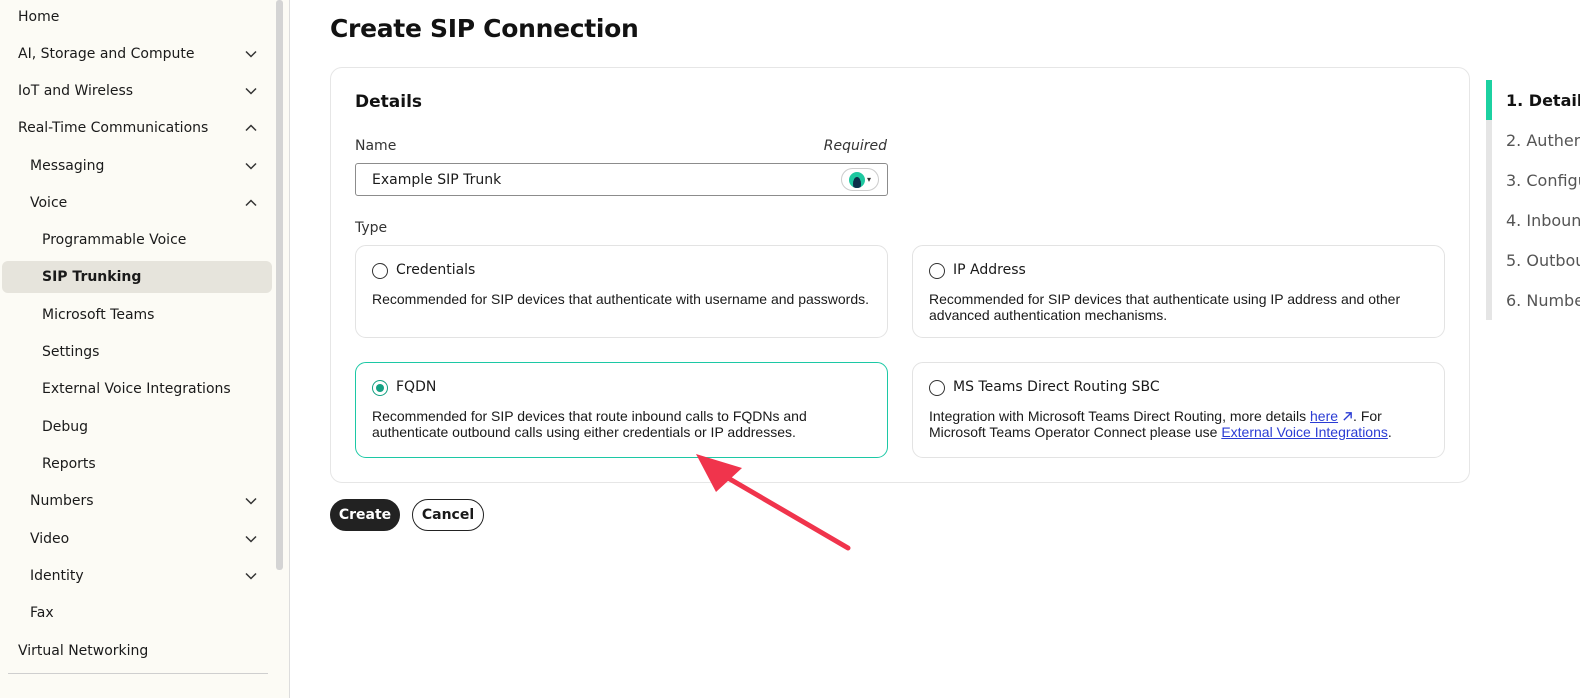 The image size is (1580, 698). I want to click on sidebar-item-fax: Fax, so click(138, 613).